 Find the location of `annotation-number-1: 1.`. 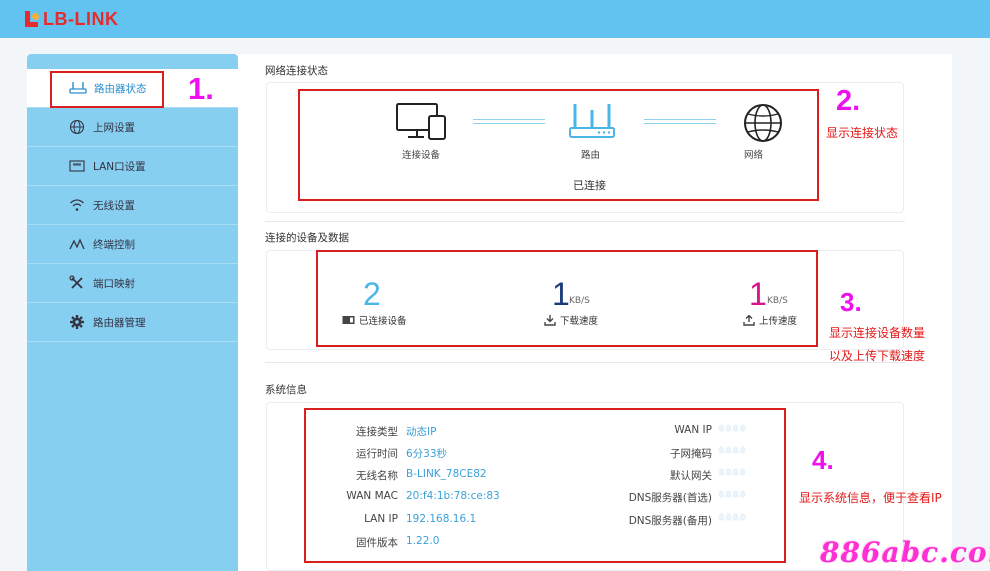

annotation-number-1: 1. is located at coordinates (201, 88).